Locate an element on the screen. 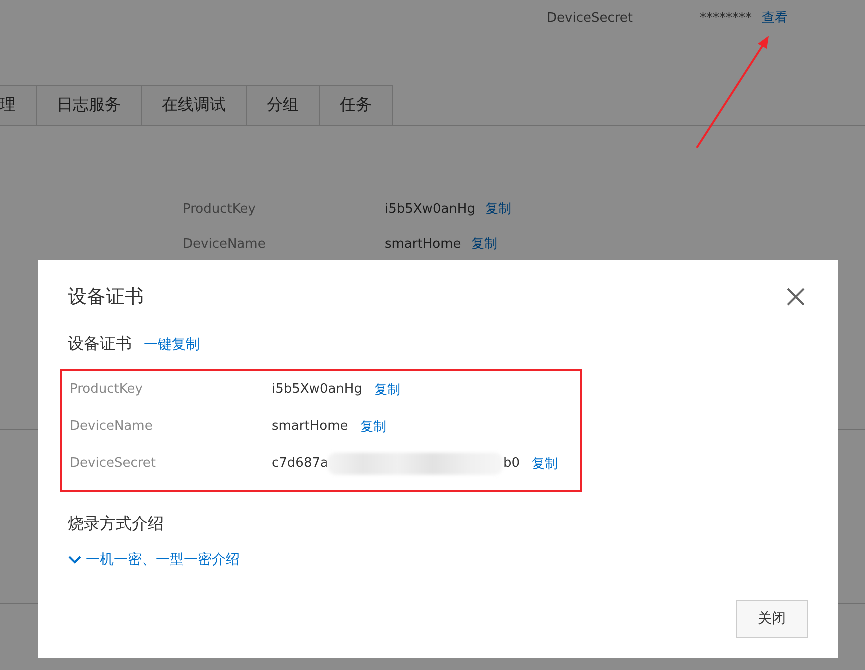 The height and width of the screenshot is (670, 865). tab: 分组 is located at coordinates (283, 105).